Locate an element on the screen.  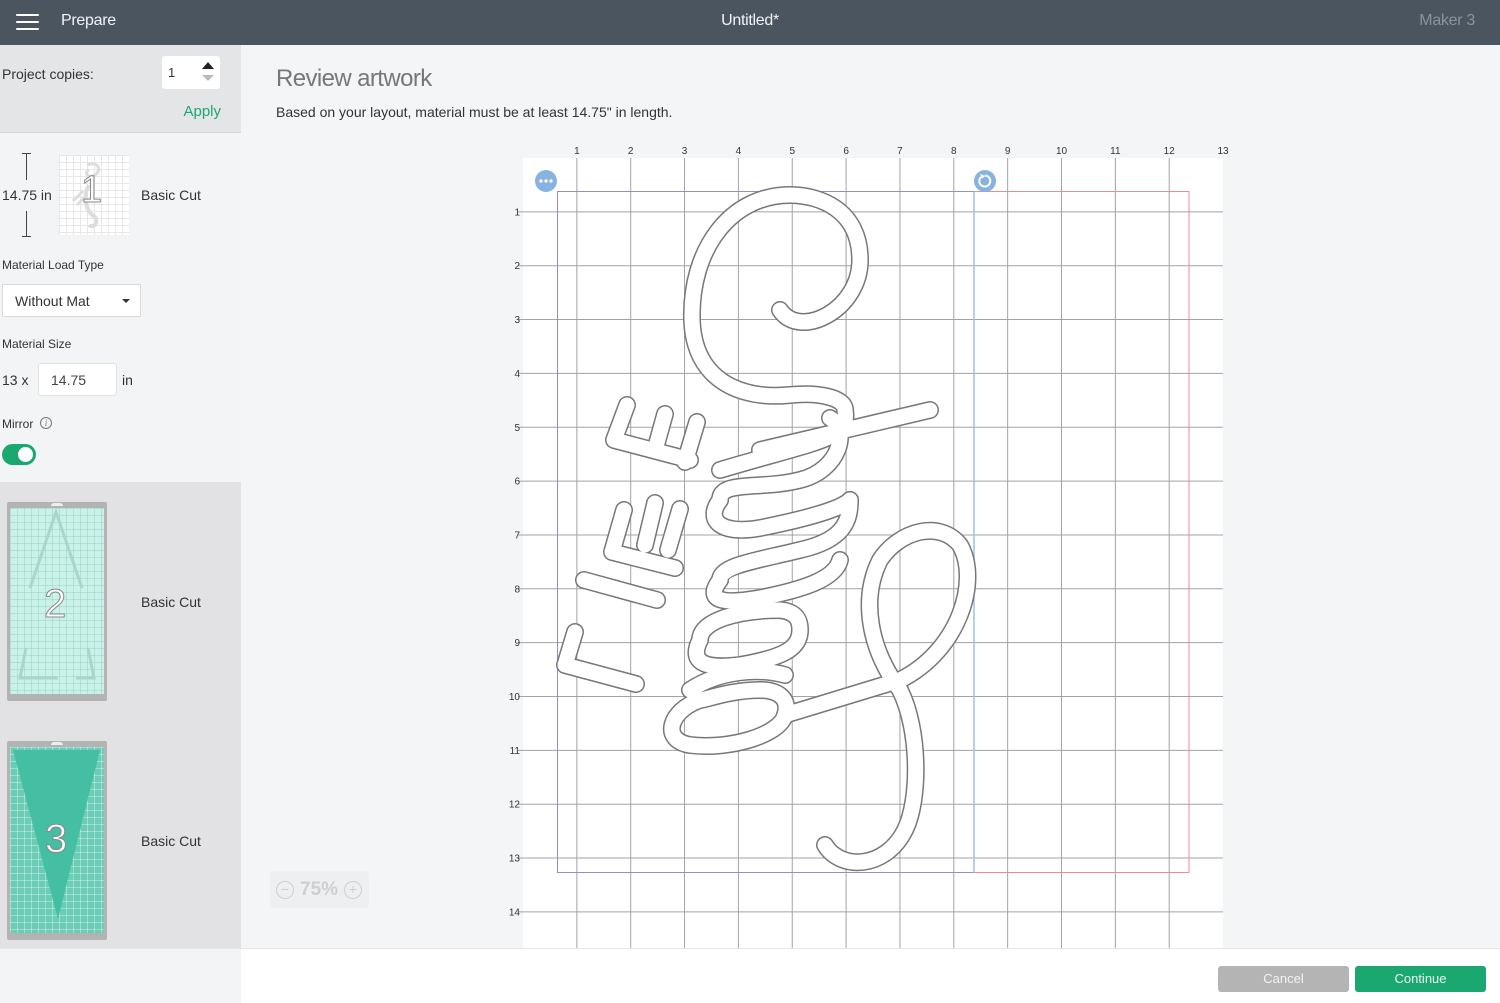
left-ruler-label: 10 is located at coordinates (515, 697).